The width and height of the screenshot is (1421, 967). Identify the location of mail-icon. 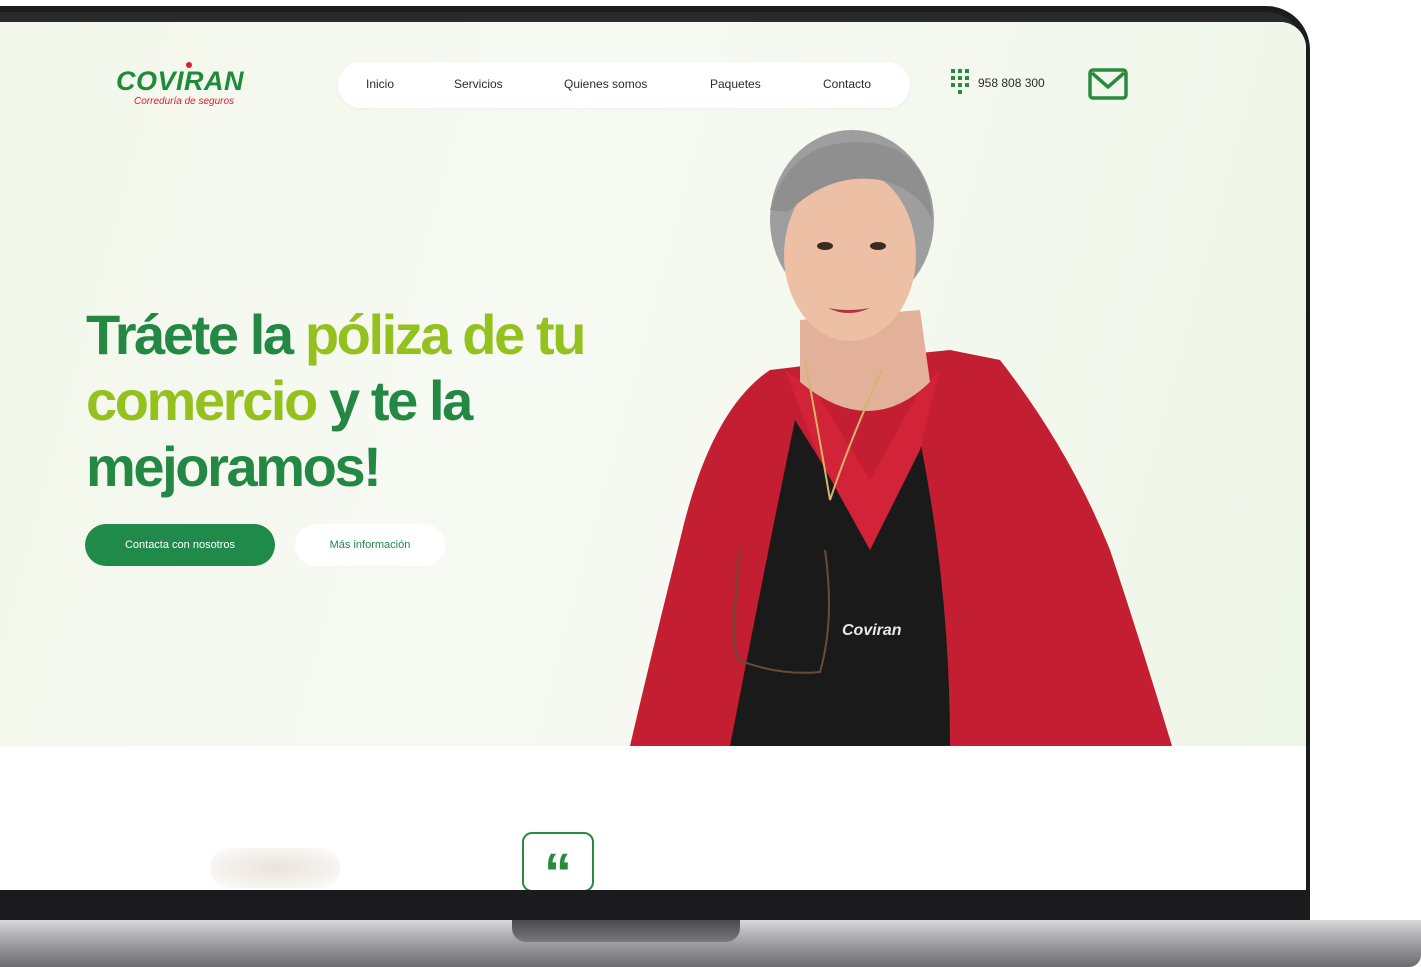
(1108, 84).